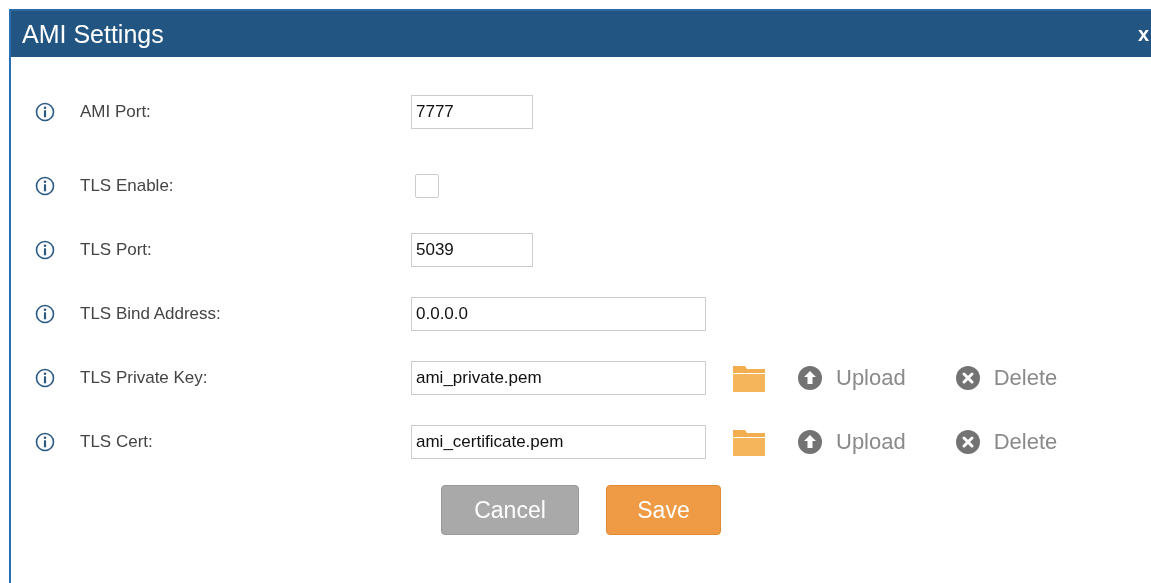  What do you see at coordinates (472, 112) in the screenshot?
I see `text-field: 7777` at bounding box center [472, 112].